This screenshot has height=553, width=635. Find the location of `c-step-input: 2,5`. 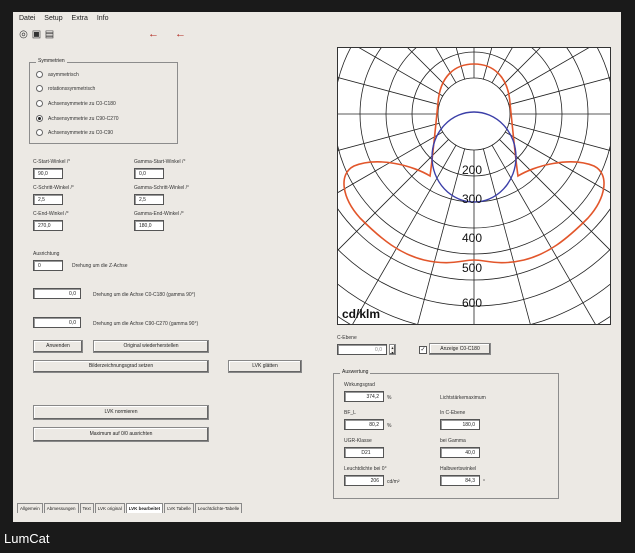

c-step-input: 2,5 is located at coordinates (48, 199).